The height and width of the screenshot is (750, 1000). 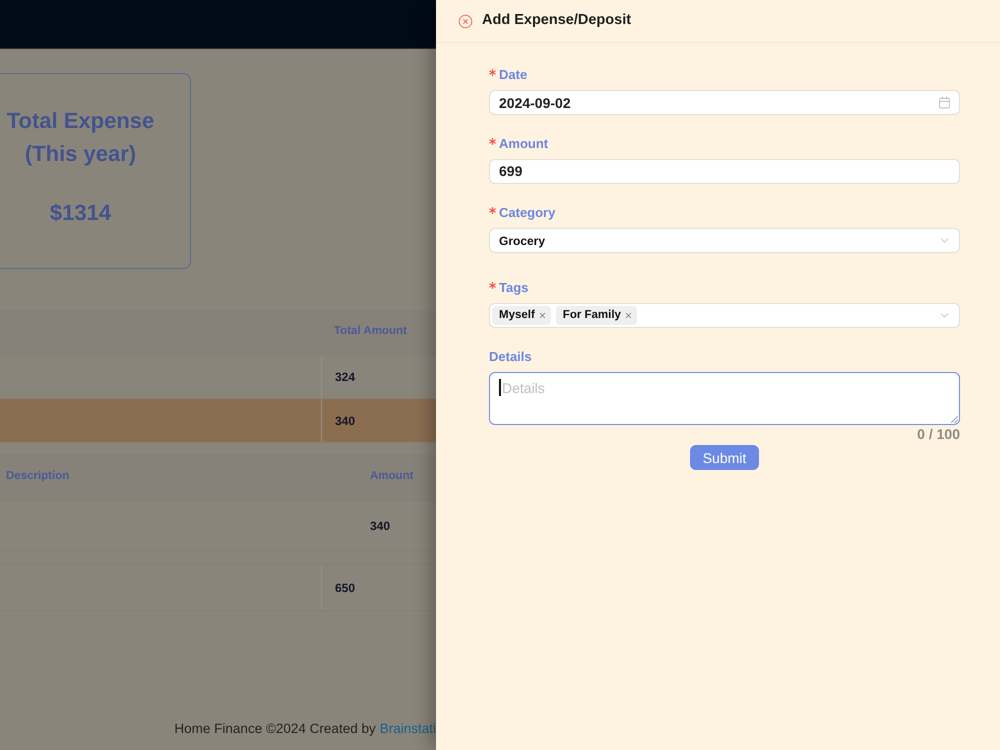 What do you see at coordinates (724, 315) in the screenshot?
I see `tags-select: Myself For Family` at bounding box center [724, 315].